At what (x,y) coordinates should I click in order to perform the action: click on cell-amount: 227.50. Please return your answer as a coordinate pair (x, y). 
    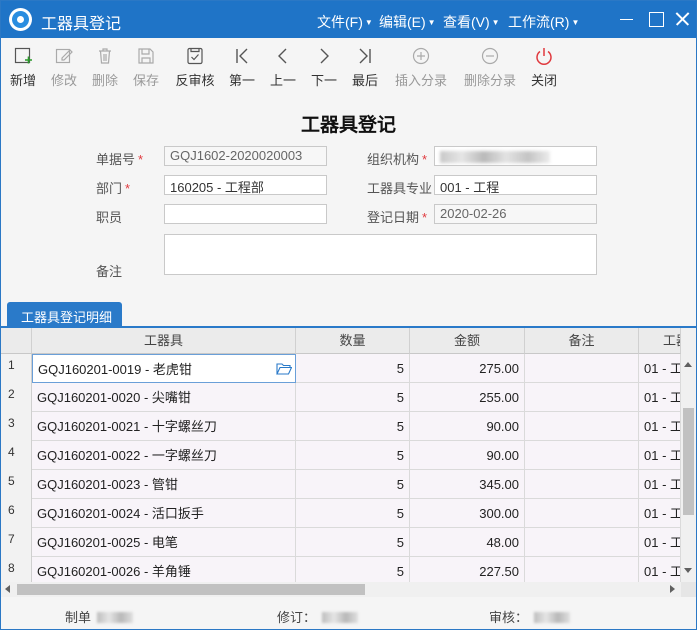
    Looking at the image, I should click on (467, 569).